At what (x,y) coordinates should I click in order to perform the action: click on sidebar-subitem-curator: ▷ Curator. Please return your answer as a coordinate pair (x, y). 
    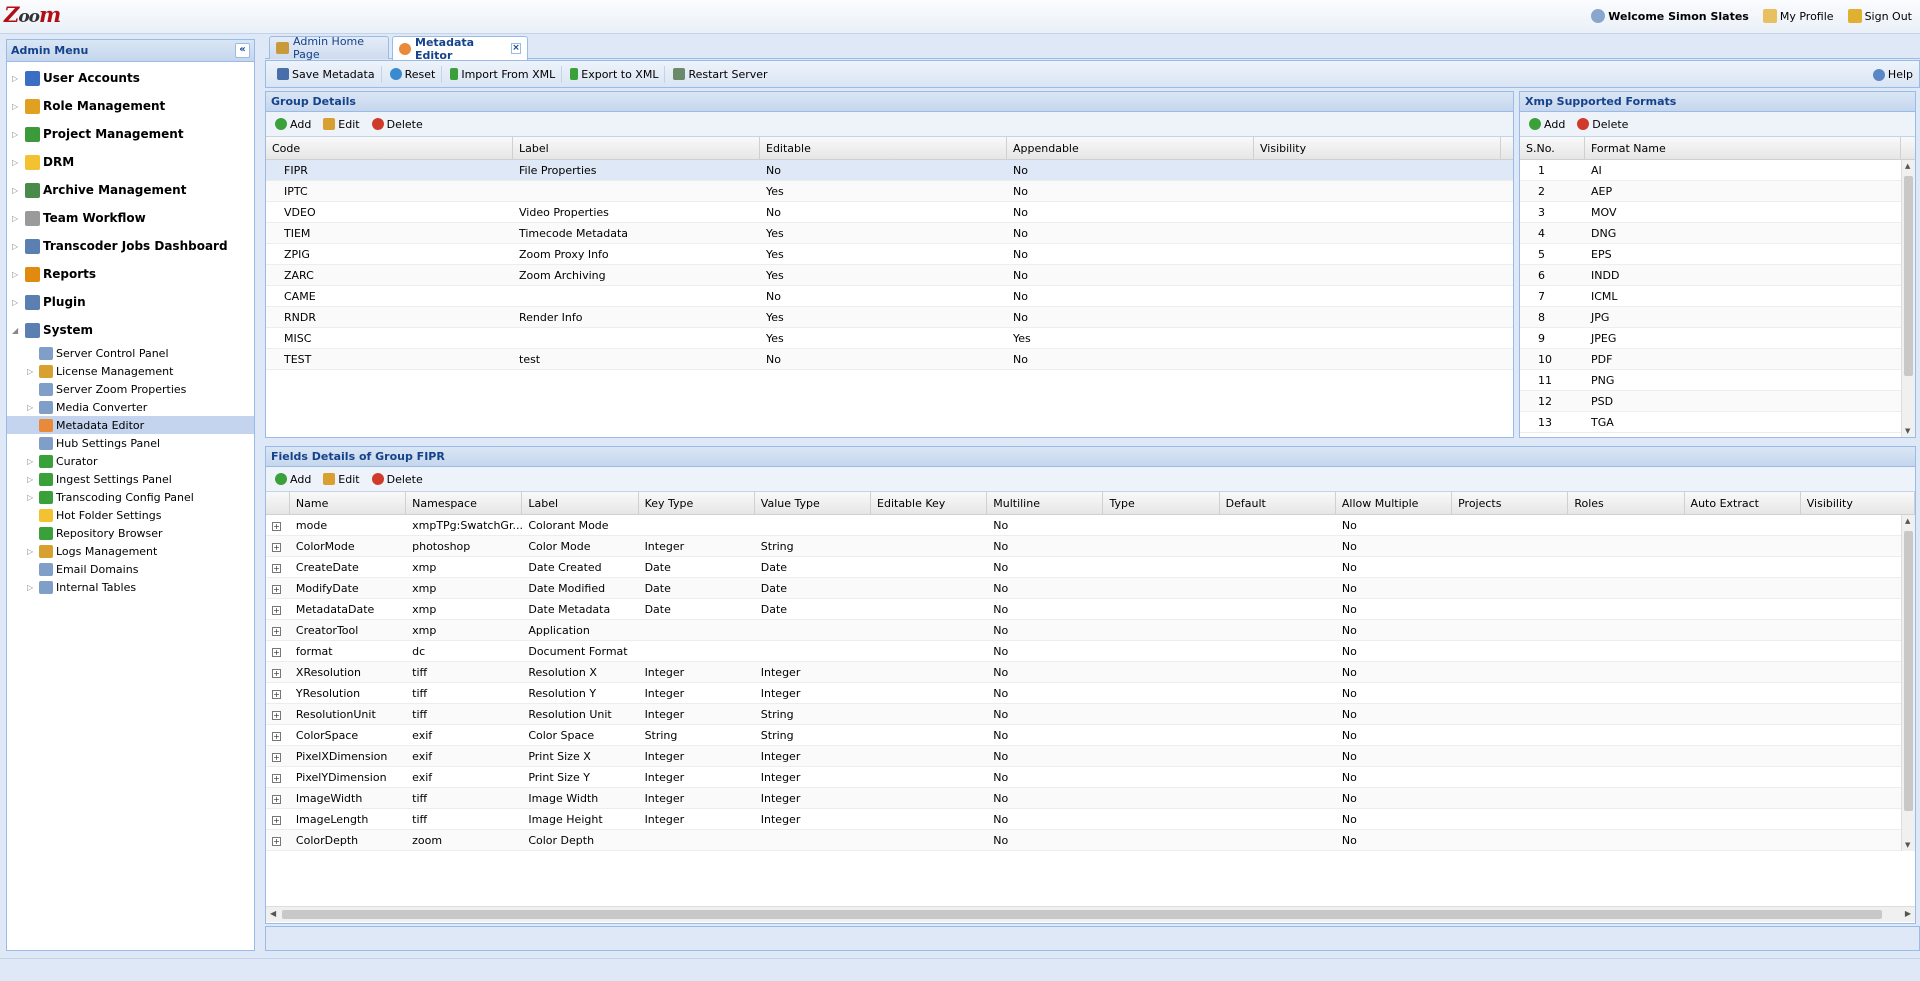
    Looking at the image, I should click on (130, 461).